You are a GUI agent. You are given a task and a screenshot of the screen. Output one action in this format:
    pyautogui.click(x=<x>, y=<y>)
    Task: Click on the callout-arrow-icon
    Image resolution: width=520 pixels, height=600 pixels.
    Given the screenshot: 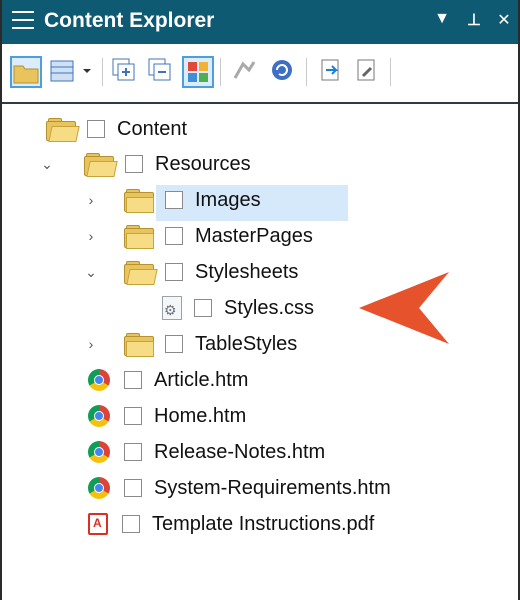 What is the action you would take?
    pyautogui.click(x=404, y=308)
    